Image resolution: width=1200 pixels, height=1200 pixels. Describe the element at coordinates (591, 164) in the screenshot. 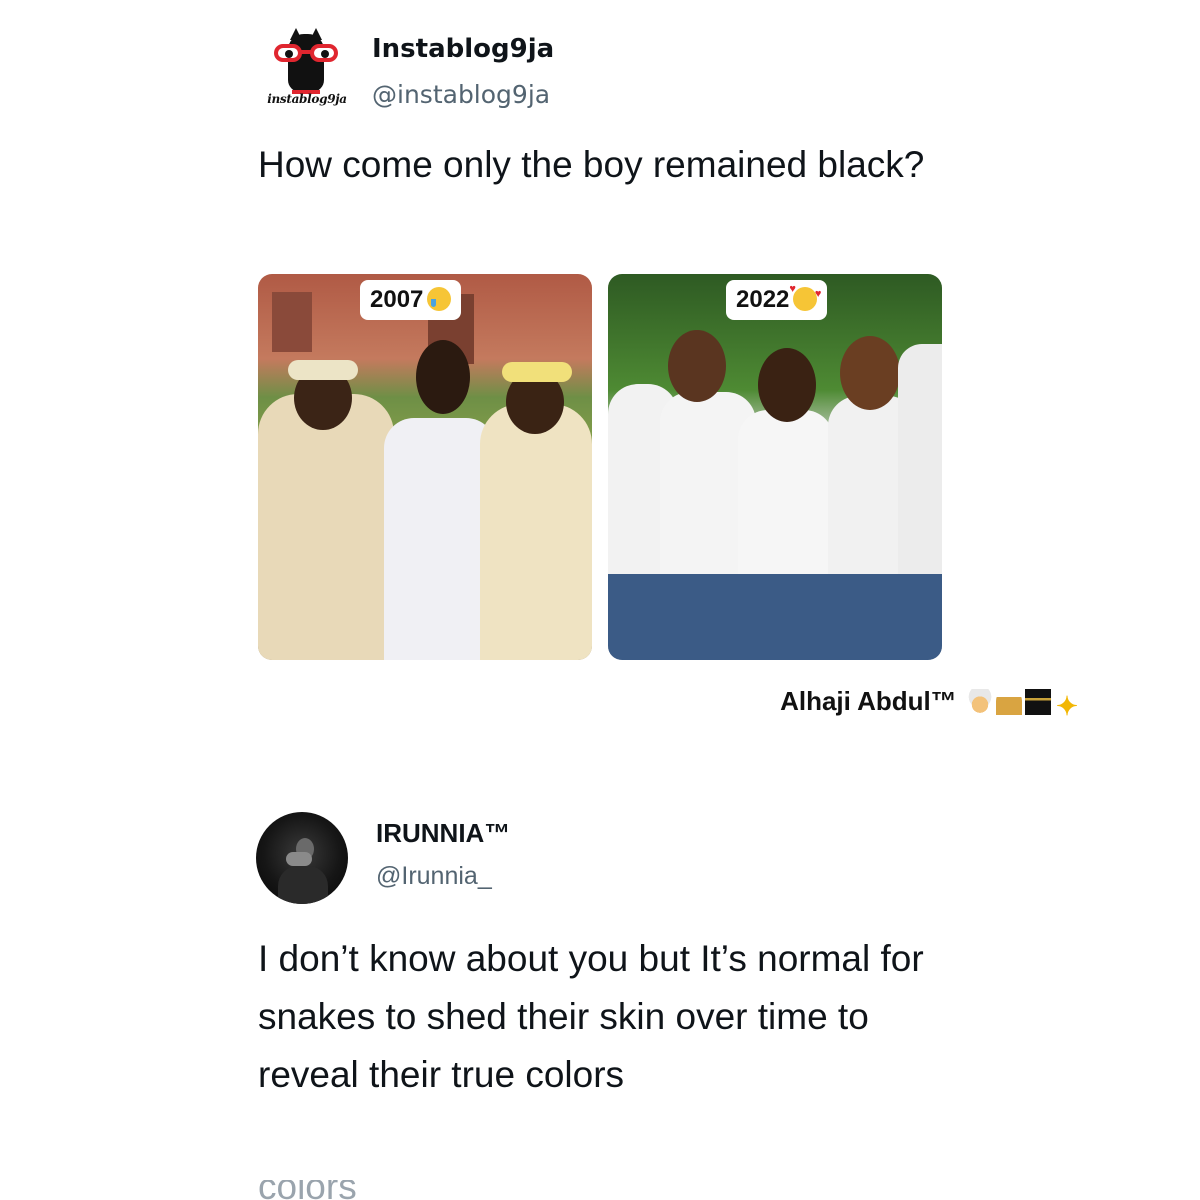

I see `tweet1-text: How come only the boy remained black?` at that location.